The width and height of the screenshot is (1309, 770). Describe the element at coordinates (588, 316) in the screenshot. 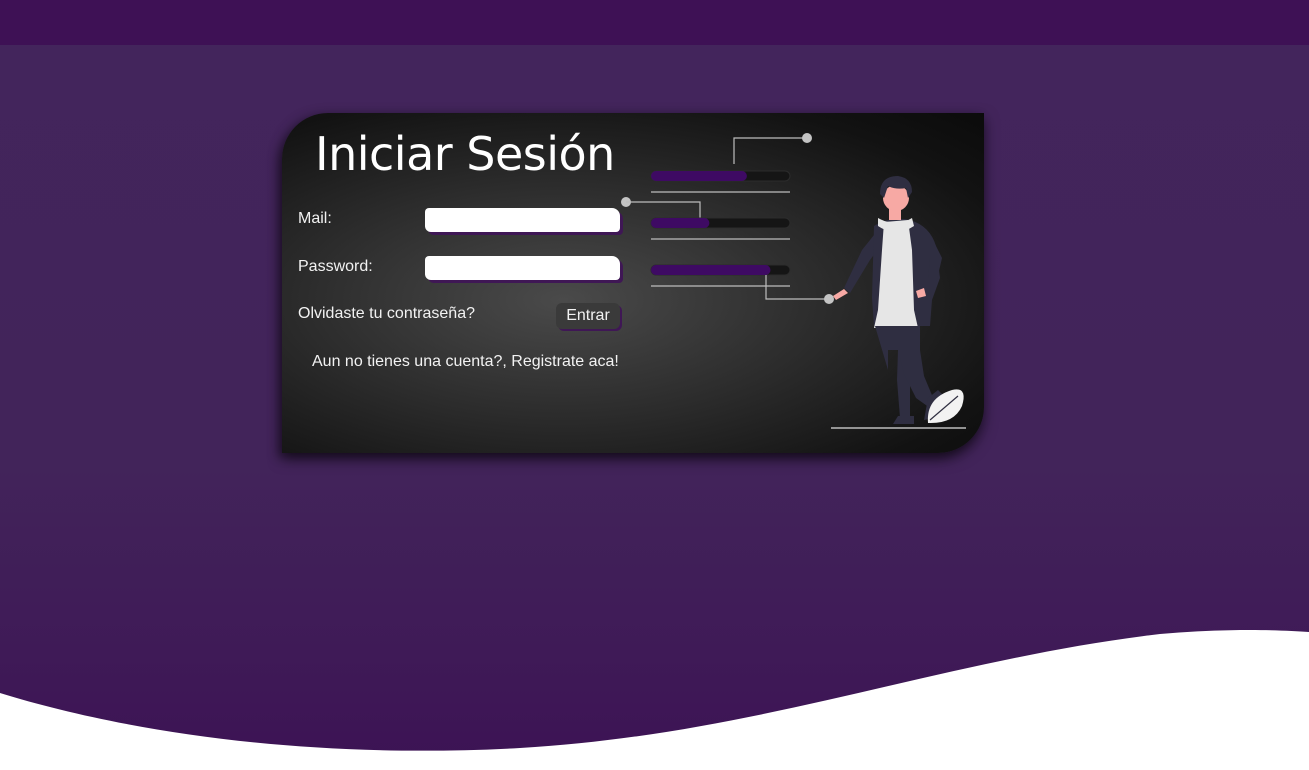

I see `submit-button: Entrar` at that location.